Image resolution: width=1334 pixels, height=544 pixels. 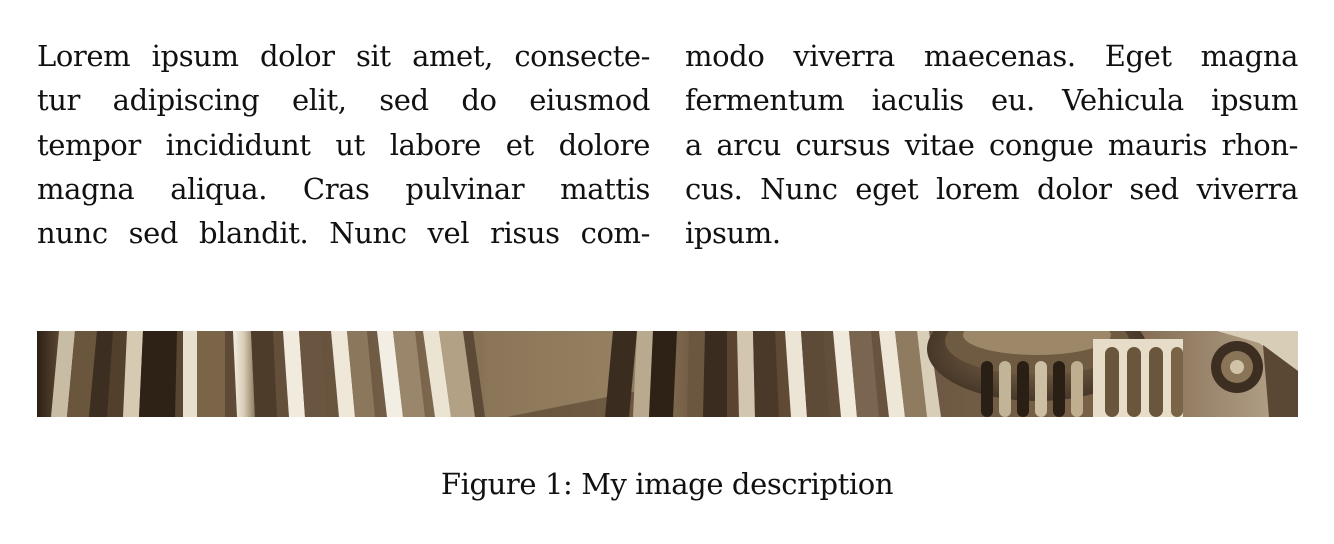 I want to click on text-line: nunc sed blandit. Nunc vel risus com-, so click(x=343, y=233).